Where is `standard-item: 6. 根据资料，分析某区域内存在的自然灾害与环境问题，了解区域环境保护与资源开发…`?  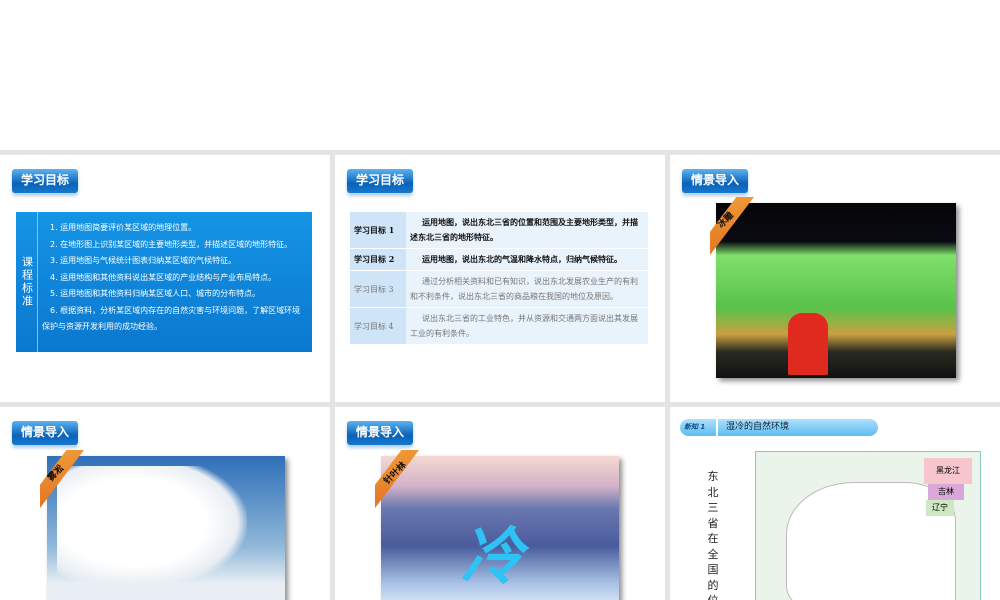
standard-item: 6. 根据资料，分析某区域内存在的自然灾害与环境问题，了解区域环境保护与资源开发… is located at coordinates (171, 318).